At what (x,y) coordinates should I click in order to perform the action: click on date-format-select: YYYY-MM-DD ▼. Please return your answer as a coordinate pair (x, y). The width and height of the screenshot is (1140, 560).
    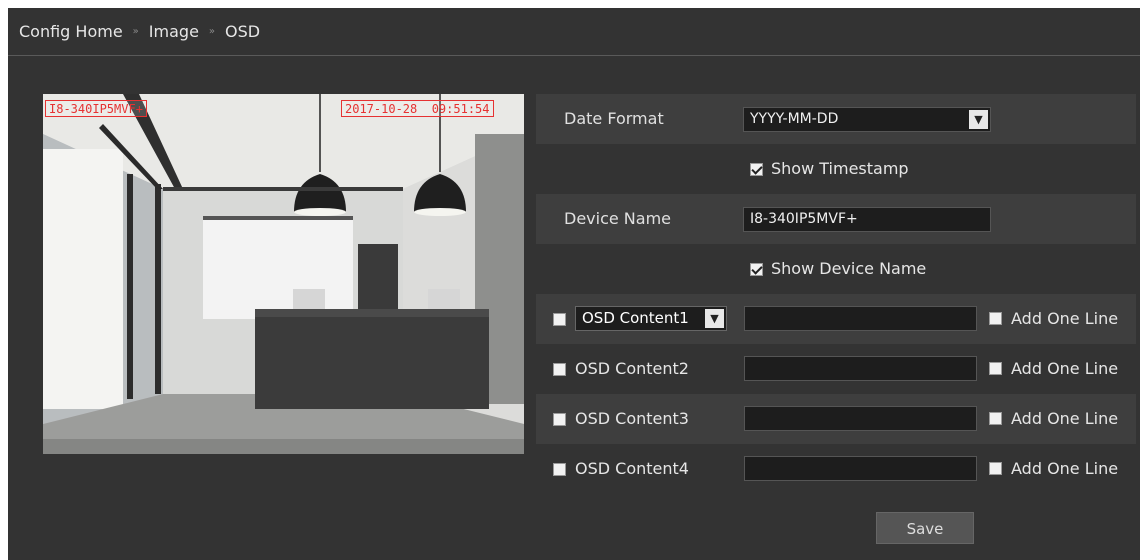
    Looking at the image, I should click on (867, 119).